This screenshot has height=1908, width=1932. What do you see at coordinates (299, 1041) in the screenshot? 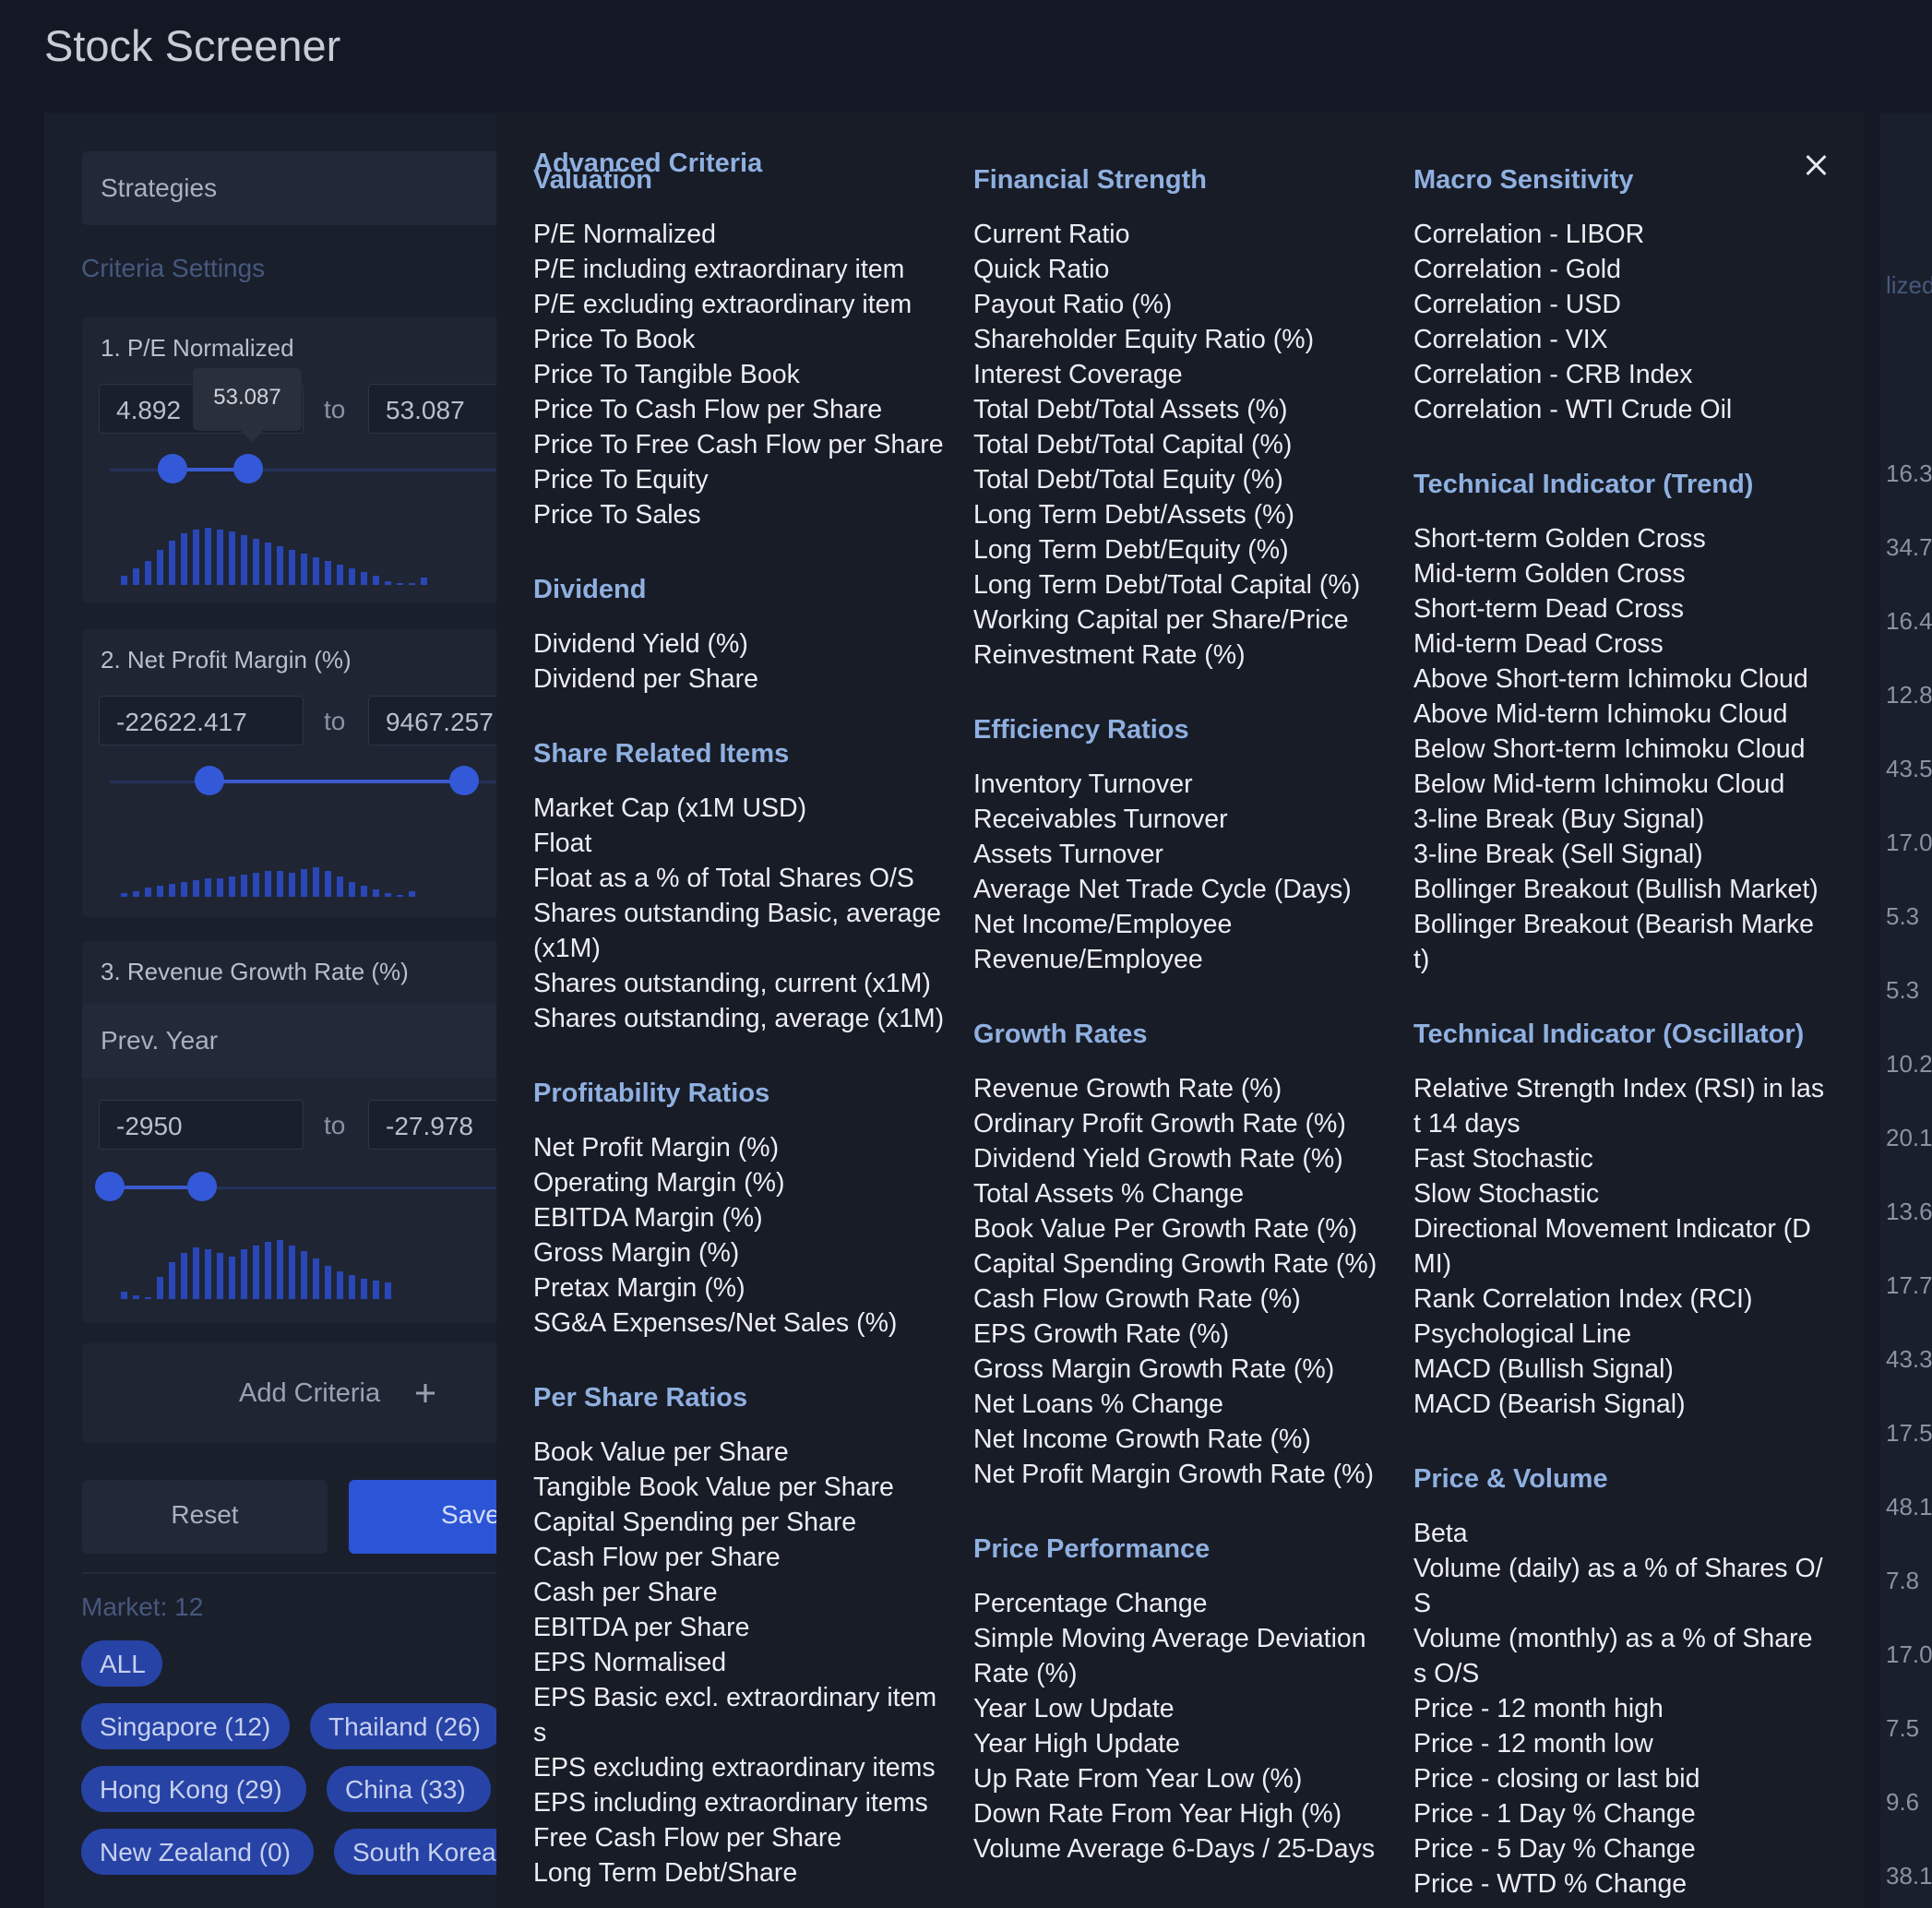
I see `period-dropdown: Prev. Year` at bounding box center [299, 1041].